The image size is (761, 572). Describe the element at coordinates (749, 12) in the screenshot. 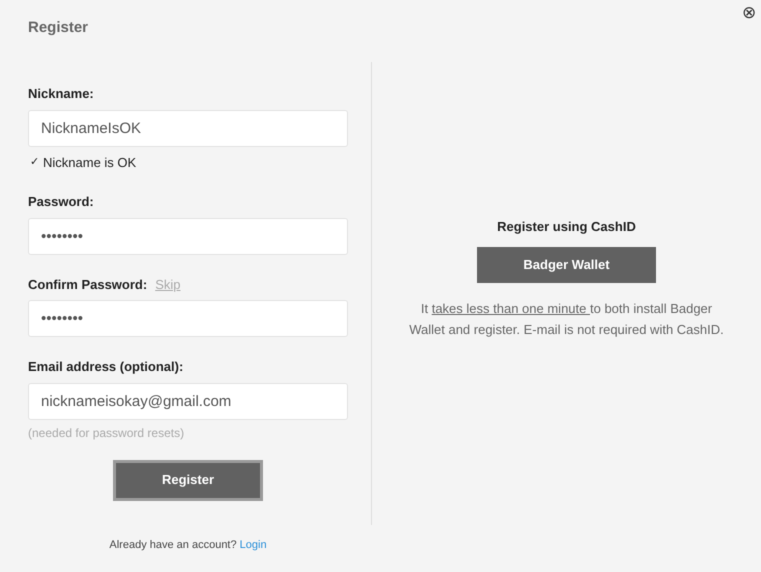

I see `close-button: ⊗` at that location.